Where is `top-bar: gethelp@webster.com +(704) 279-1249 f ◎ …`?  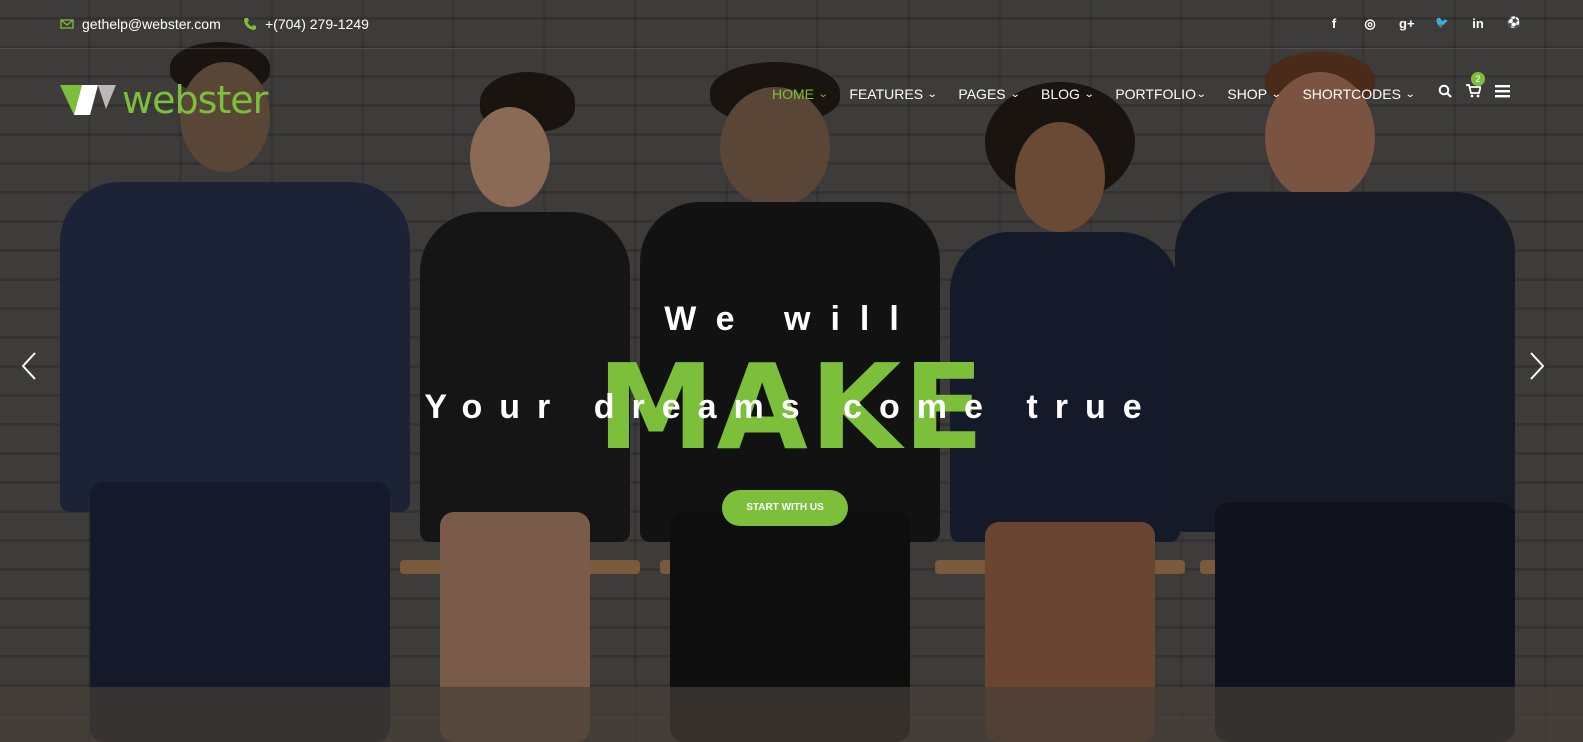
top-bar: gethelp@webster.com +(704) 279-1249 f ◎ … is located at coordinates (791, 24).